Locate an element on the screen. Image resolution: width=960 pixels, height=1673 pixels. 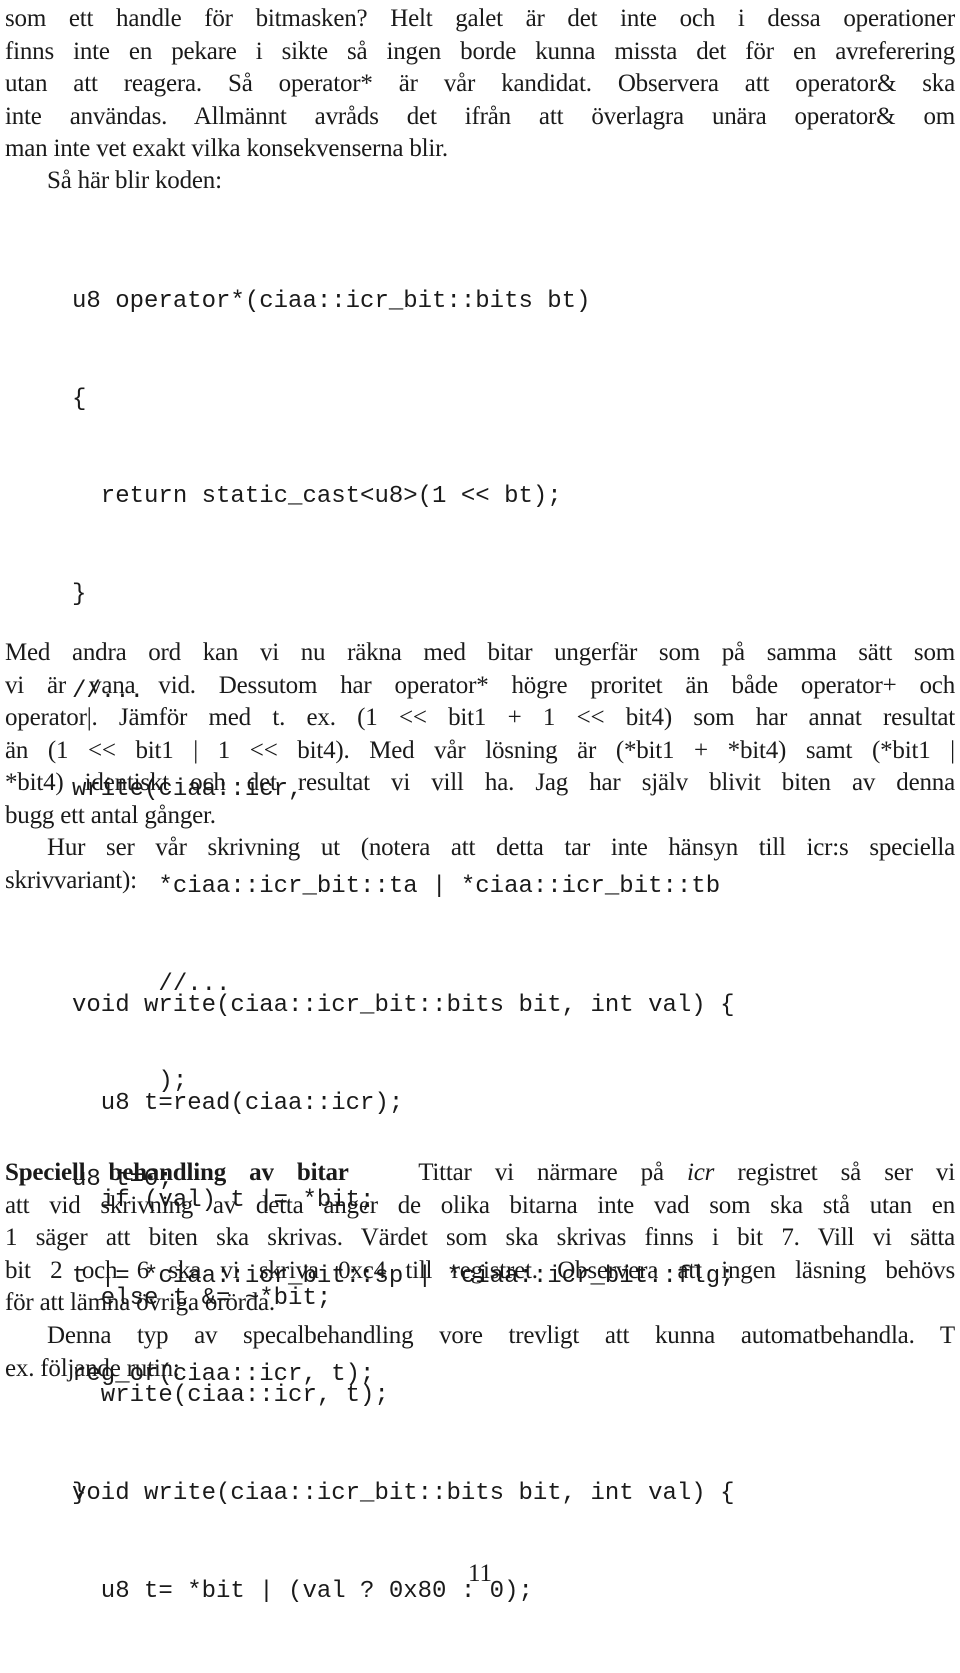
paragraph-code-intro: Så här blir koden: is located at coordinates (480, 181).